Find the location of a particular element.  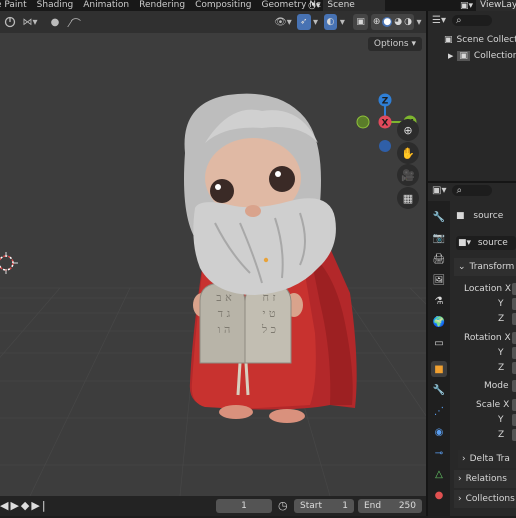

wireframe-shading-icon: ⊕ is located at coordinates (377, 22).